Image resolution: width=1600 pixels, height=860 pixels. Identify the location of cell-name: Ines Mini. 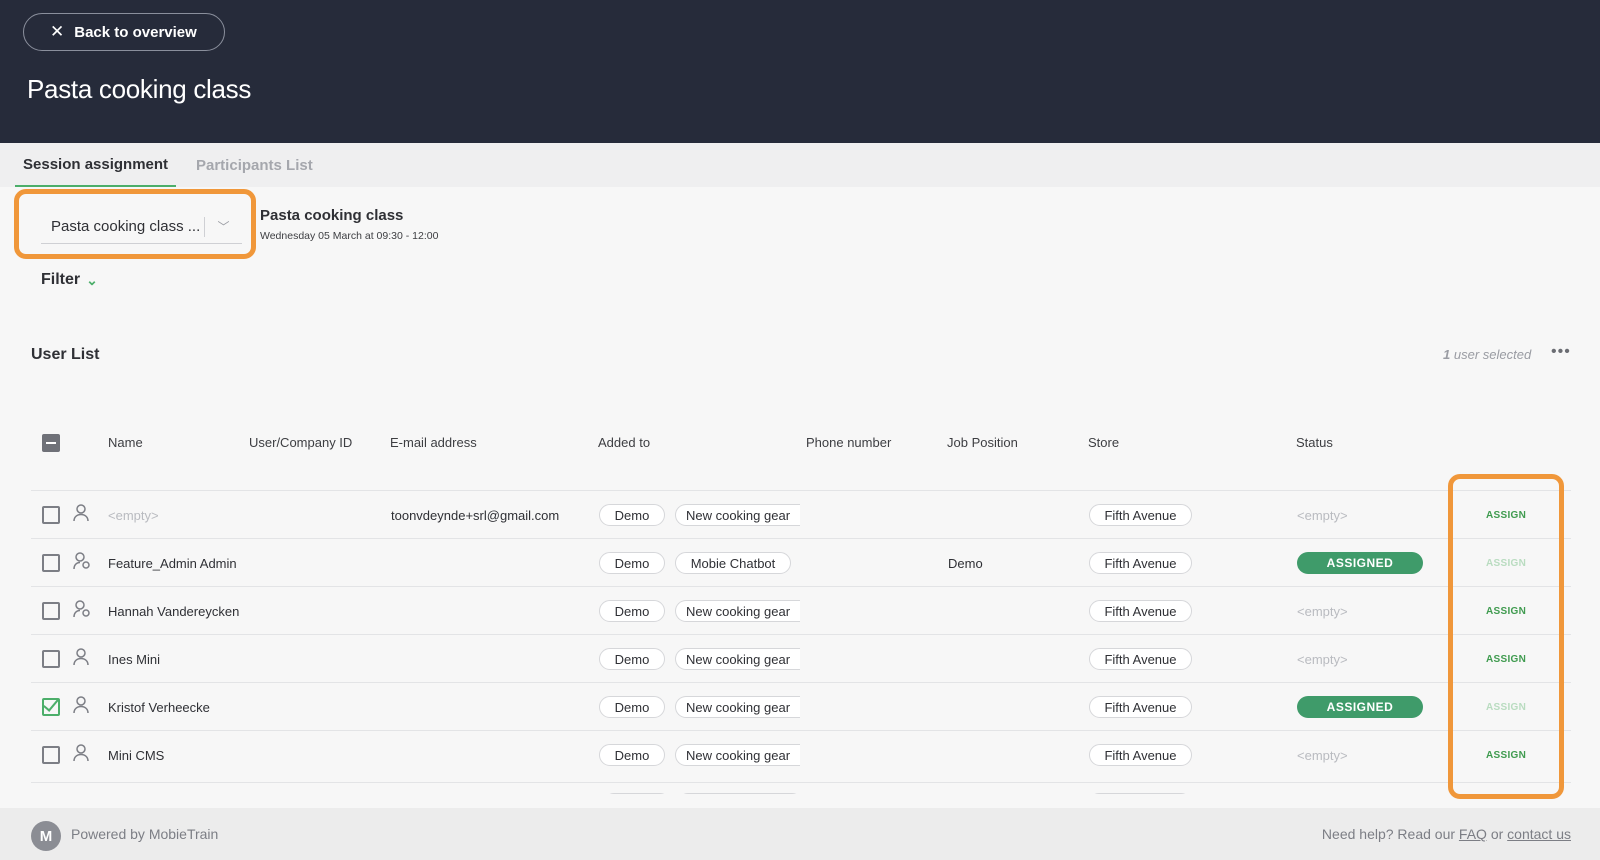
(134, 659).